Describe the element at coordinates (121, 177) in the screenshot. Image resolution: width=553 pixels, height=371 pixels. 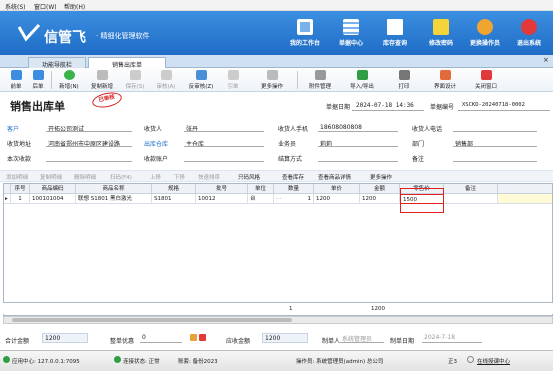
I see `scan-button: 扫码(F4)` at that location.